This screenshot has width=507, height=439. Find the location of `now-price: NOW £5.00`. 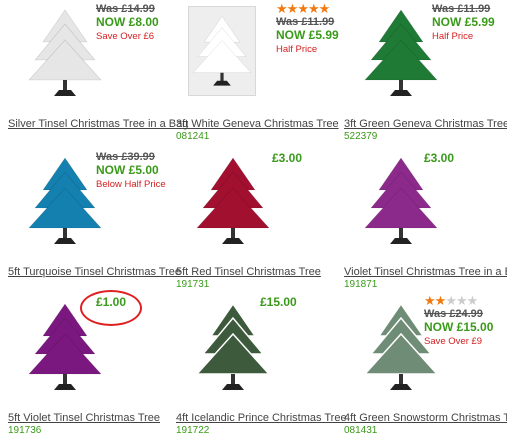

now-price: NOW £5.00 is located at coordinates (127, 170).